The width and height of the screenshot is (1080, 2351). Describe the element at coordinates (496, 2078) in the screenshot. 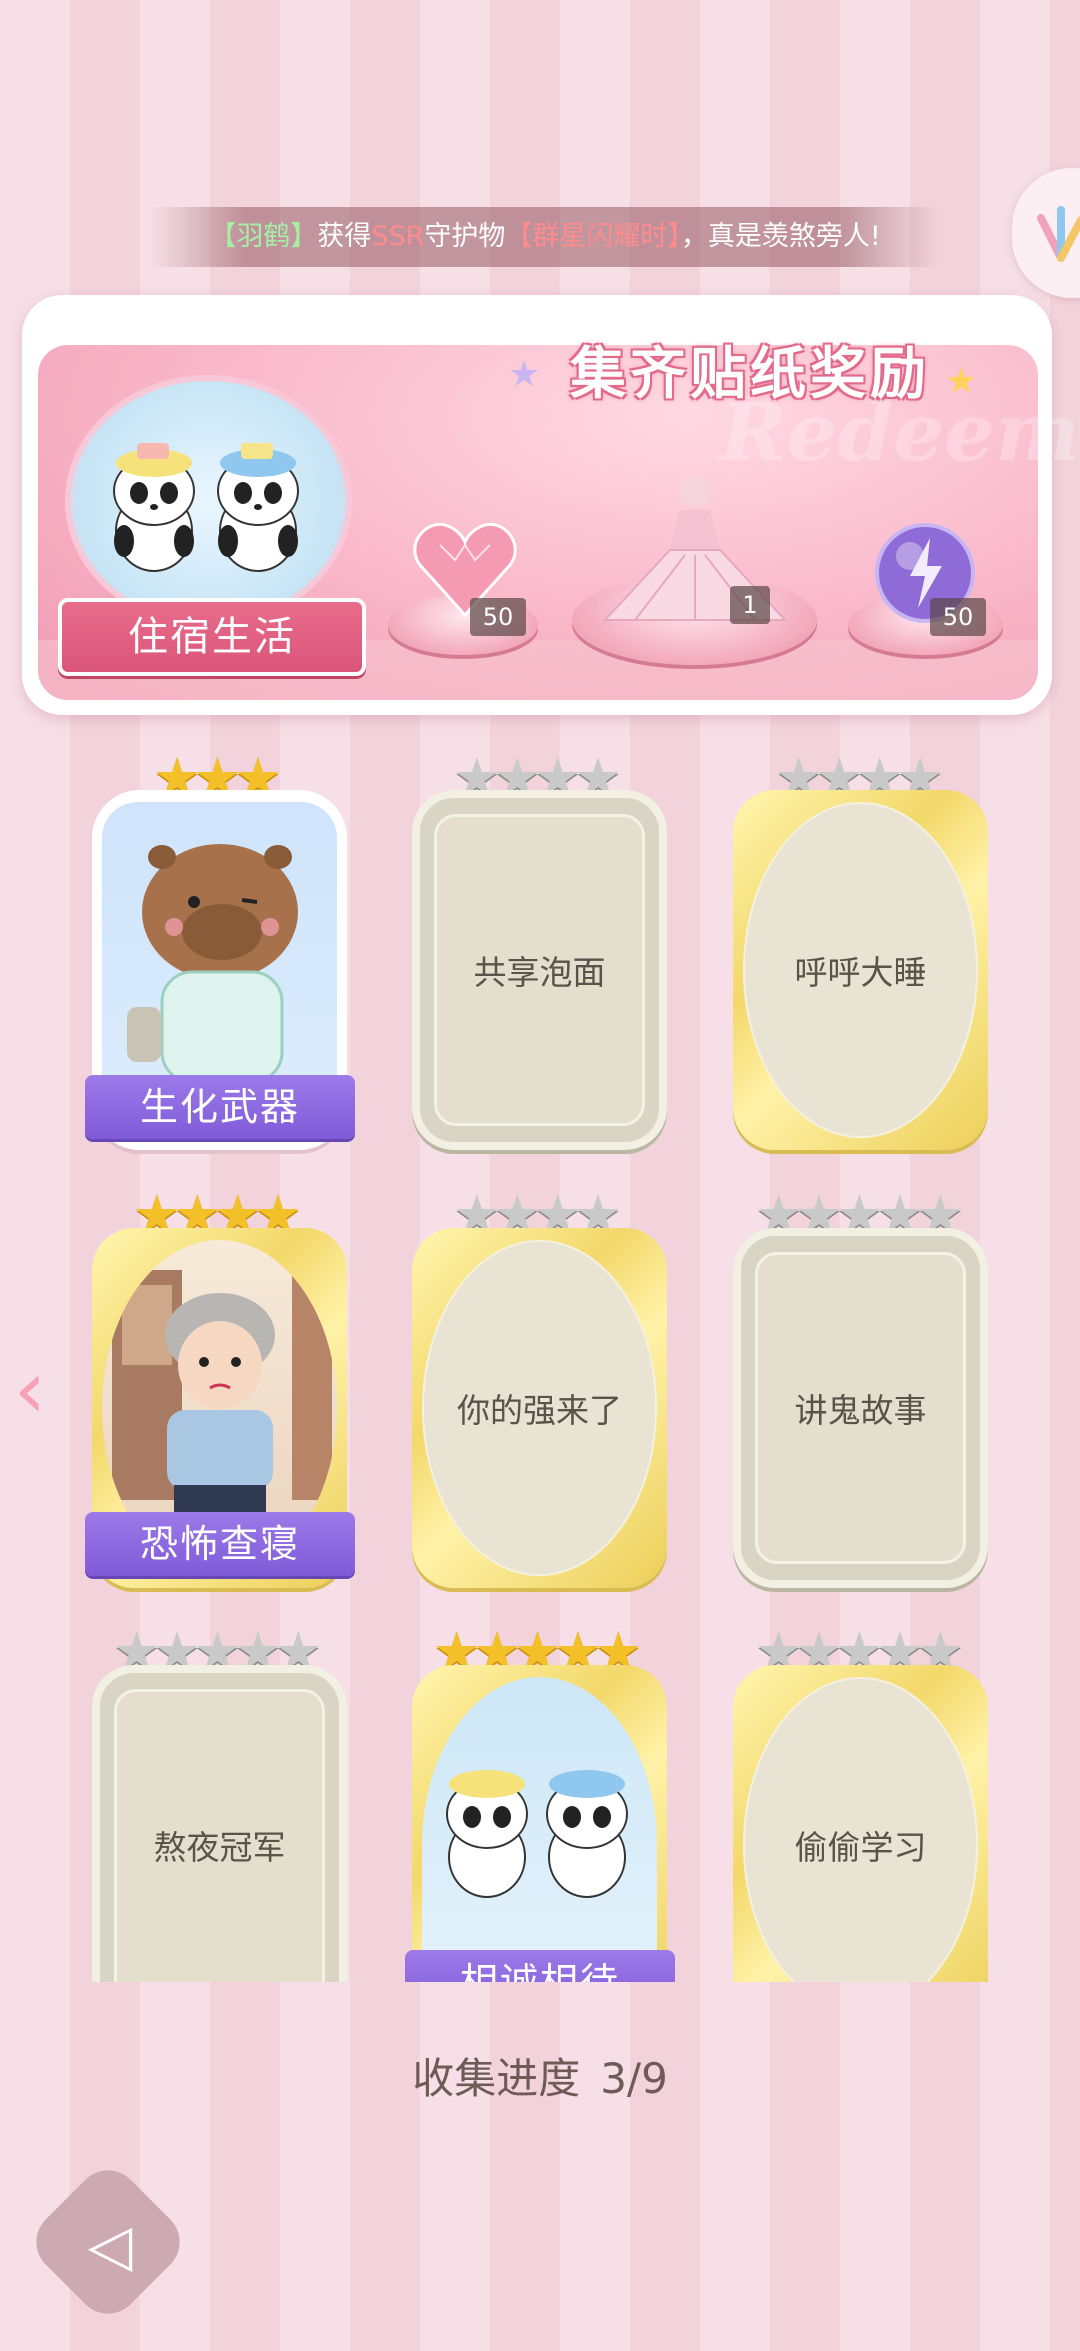

I see `progress-label: 收集进度` at that location.